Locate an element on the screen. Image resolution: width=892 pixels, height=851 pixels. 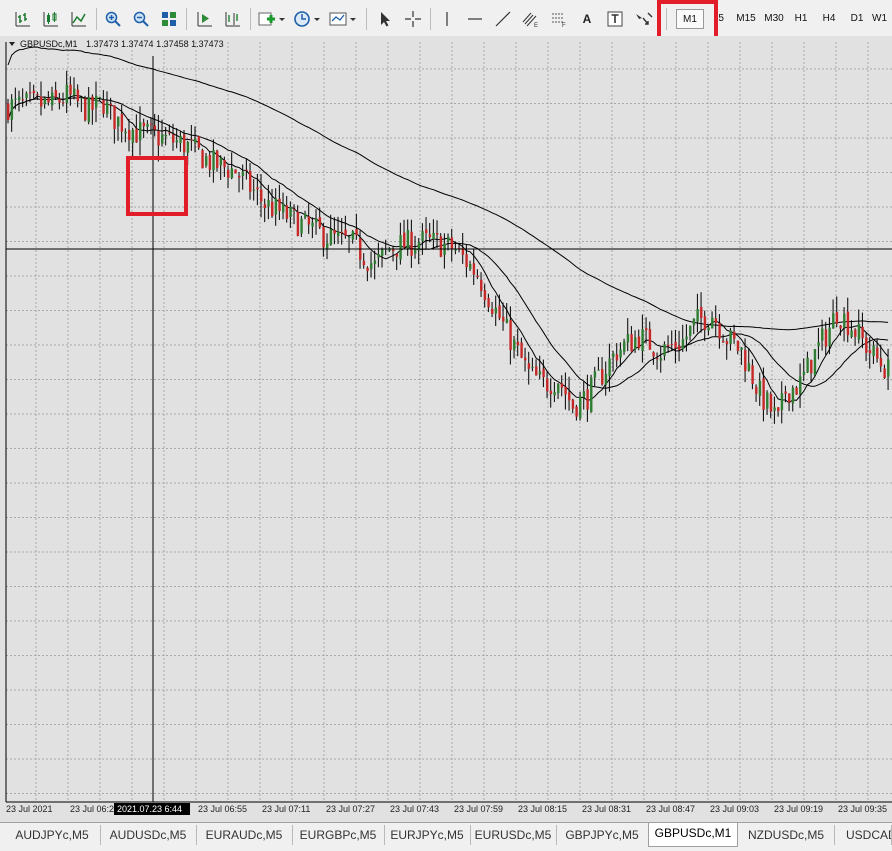
timeframe-d1: D1 is located at coordinates (857, 19).